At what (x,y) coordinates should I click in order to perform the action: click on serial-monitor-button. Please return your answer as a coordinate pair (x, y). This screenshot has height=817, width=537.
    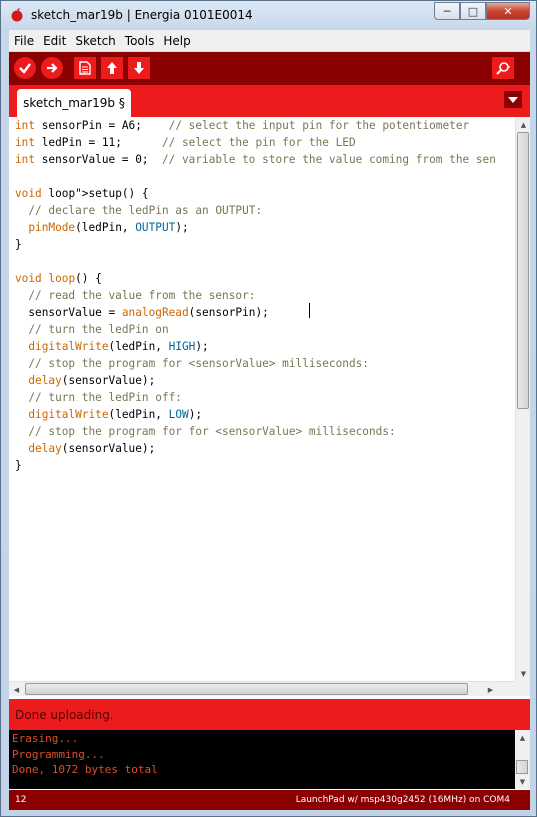
    Looking at the image, I should click on (503, 68).